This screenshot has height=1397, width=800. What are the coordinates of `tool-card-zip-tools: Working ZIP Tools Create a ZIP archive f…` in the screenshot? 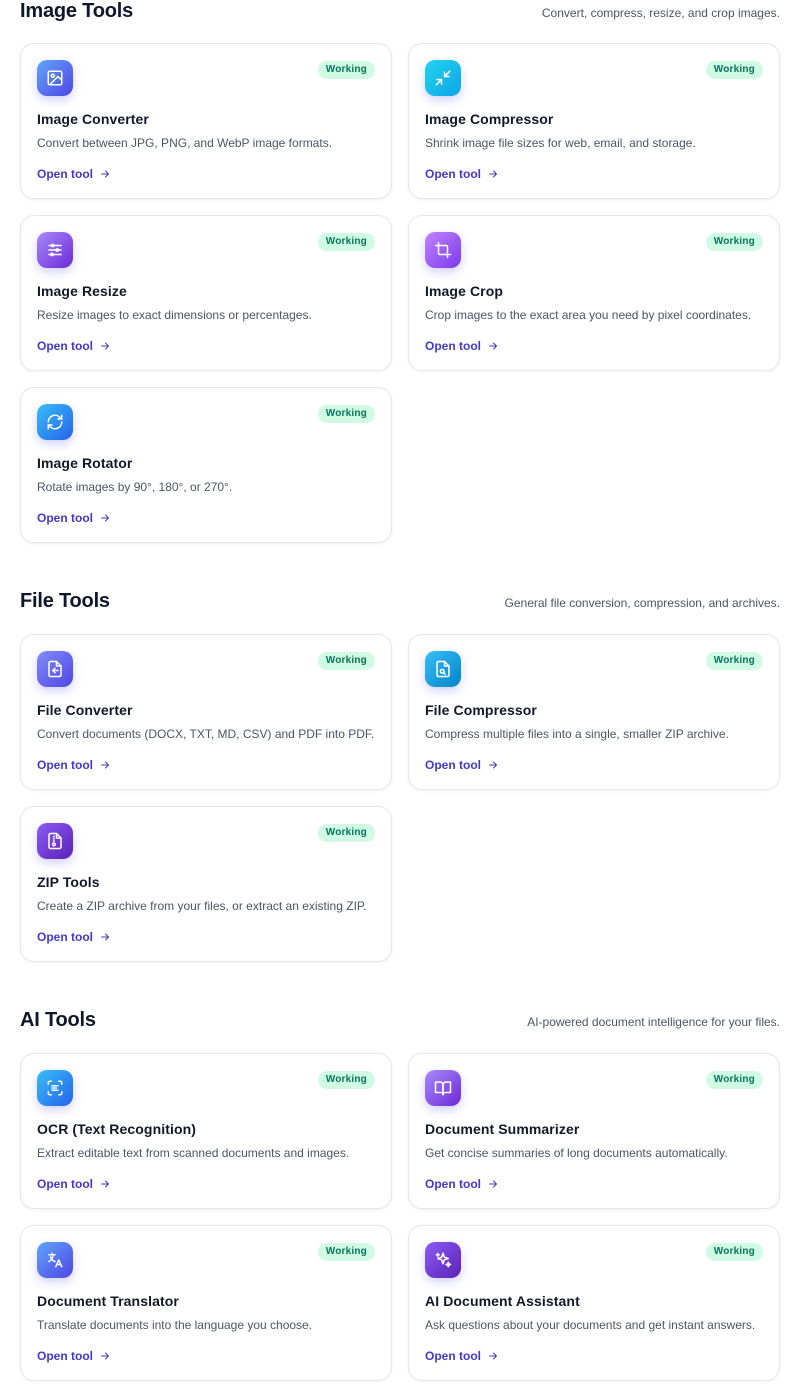 It's located at (206, 884).